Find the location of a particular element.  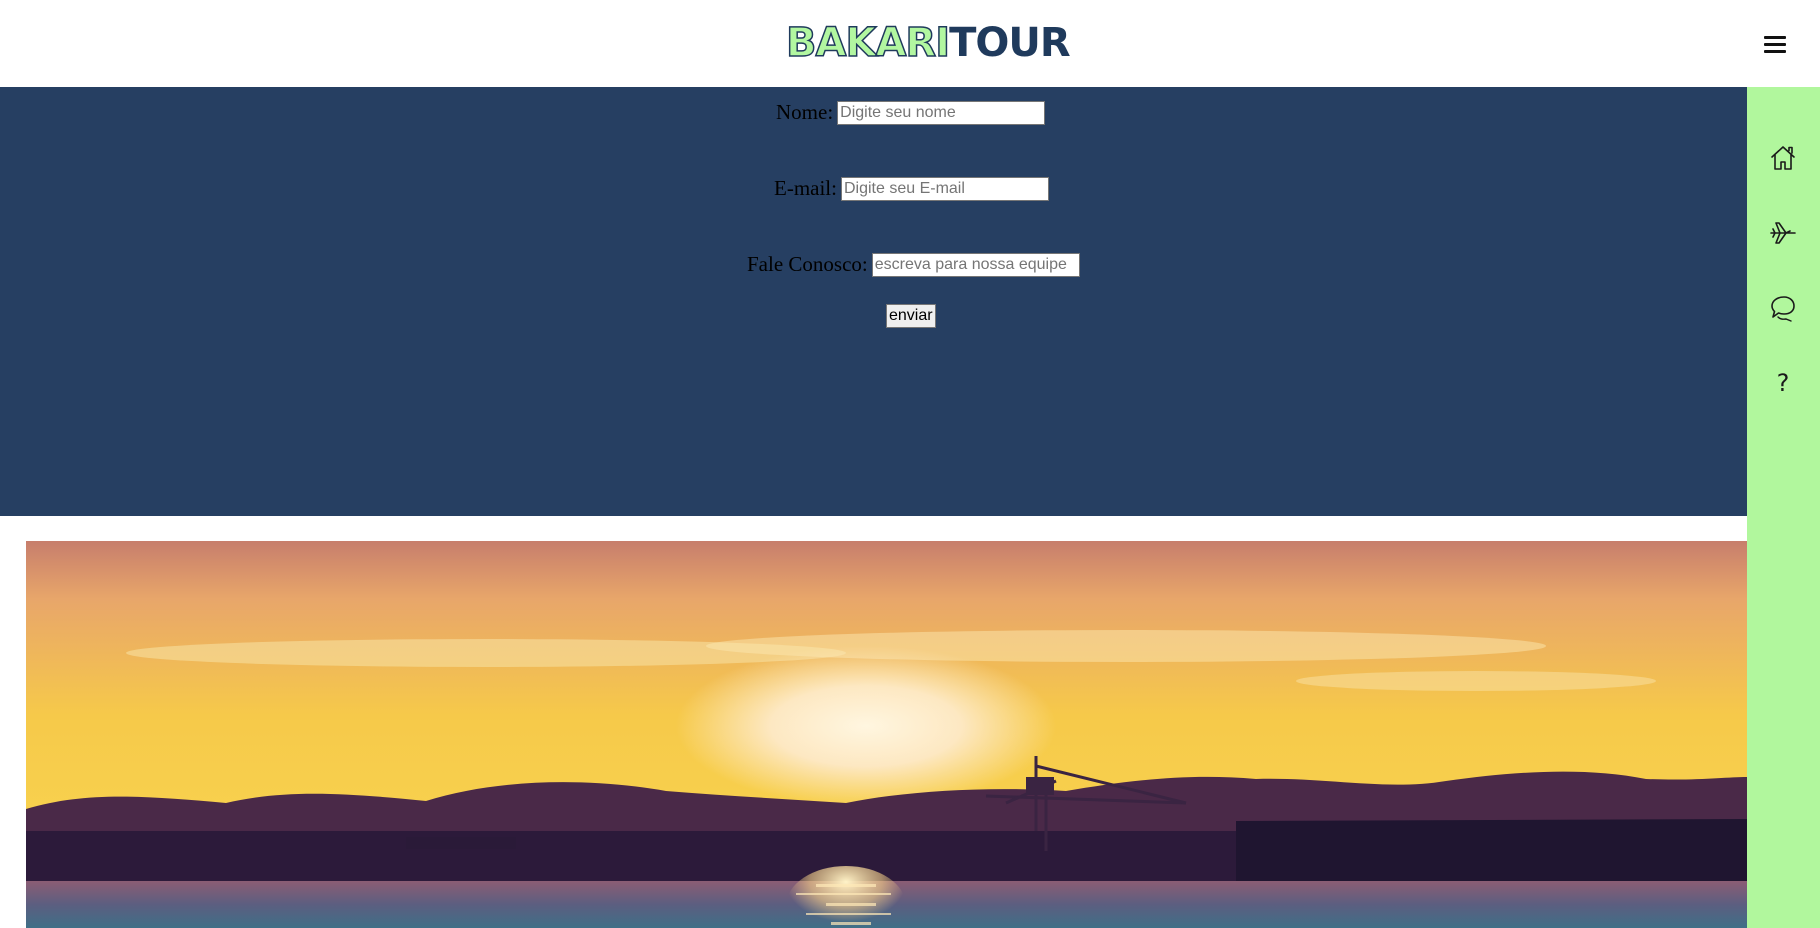

sidebar-nav: ? is located at coordinates (1783, 507).